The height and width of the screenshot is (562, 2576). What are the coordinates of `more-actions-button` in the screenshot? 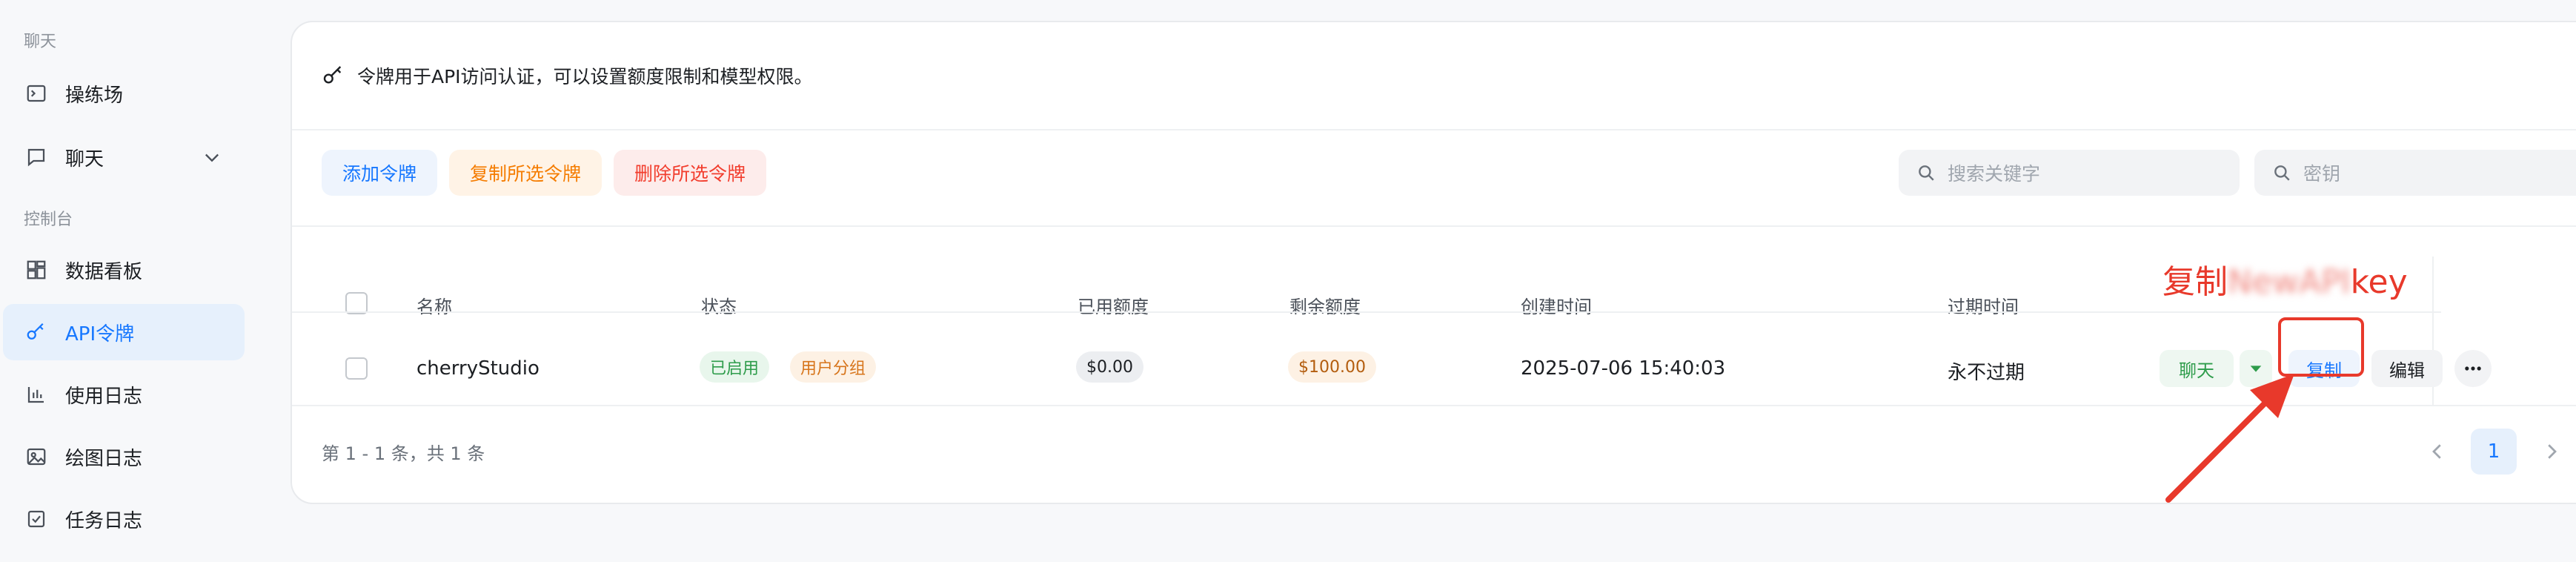 It's located at (2473, 368).